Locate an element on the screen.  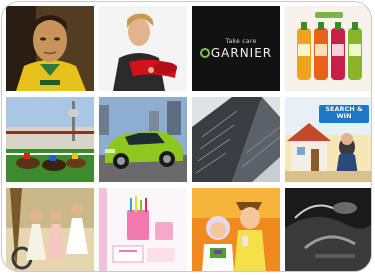
green-car-image is located at coordinates (143, 139).